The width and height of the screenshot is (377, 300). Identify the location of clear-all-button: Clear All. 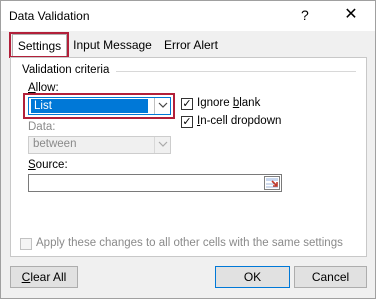
(44, 277).